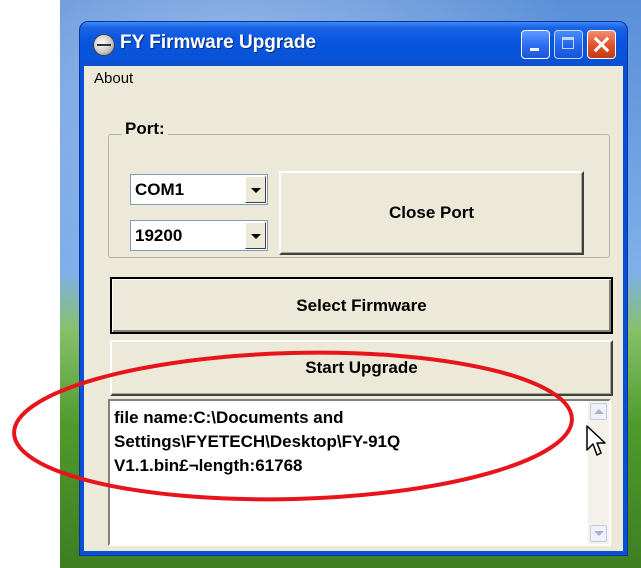  I want to click on menu-about: About, so click(113, 78).